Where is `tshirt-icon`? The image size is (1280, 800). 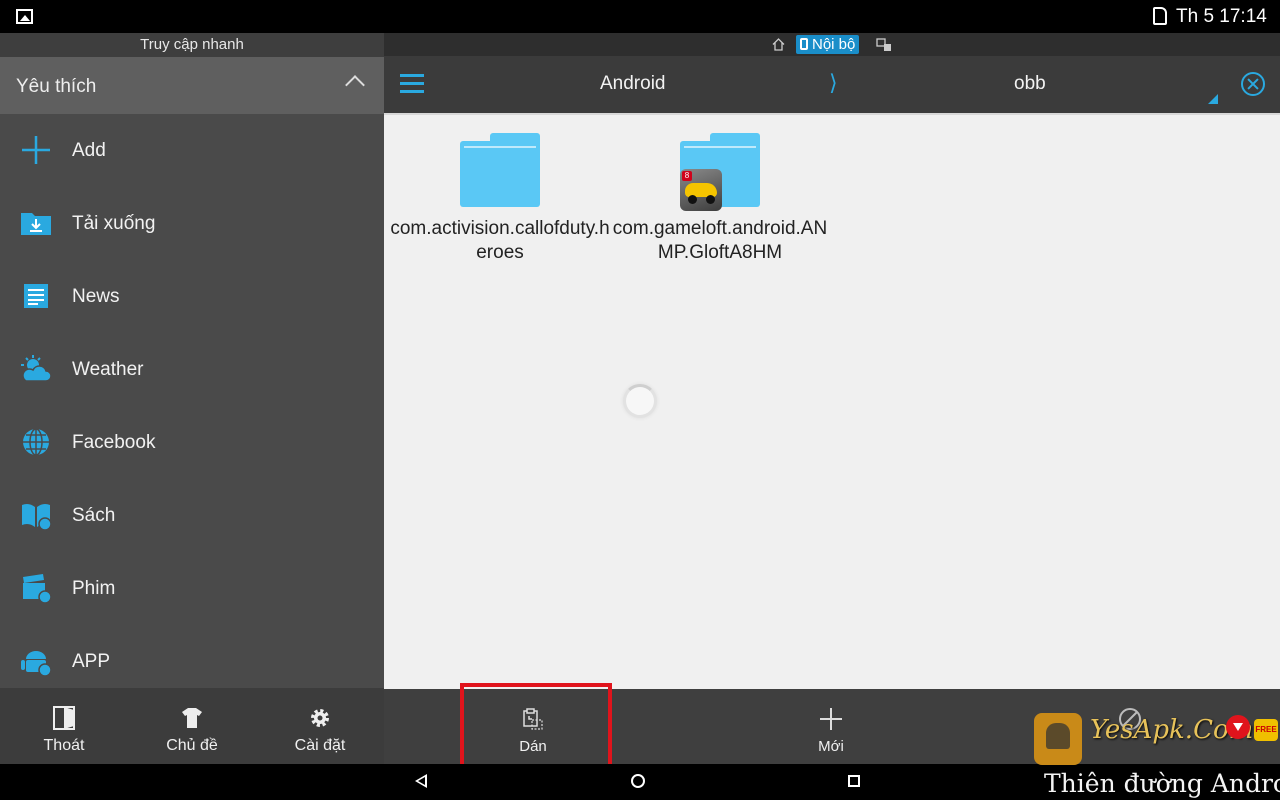
tshirt-icon is located at coordinates (192, 718).